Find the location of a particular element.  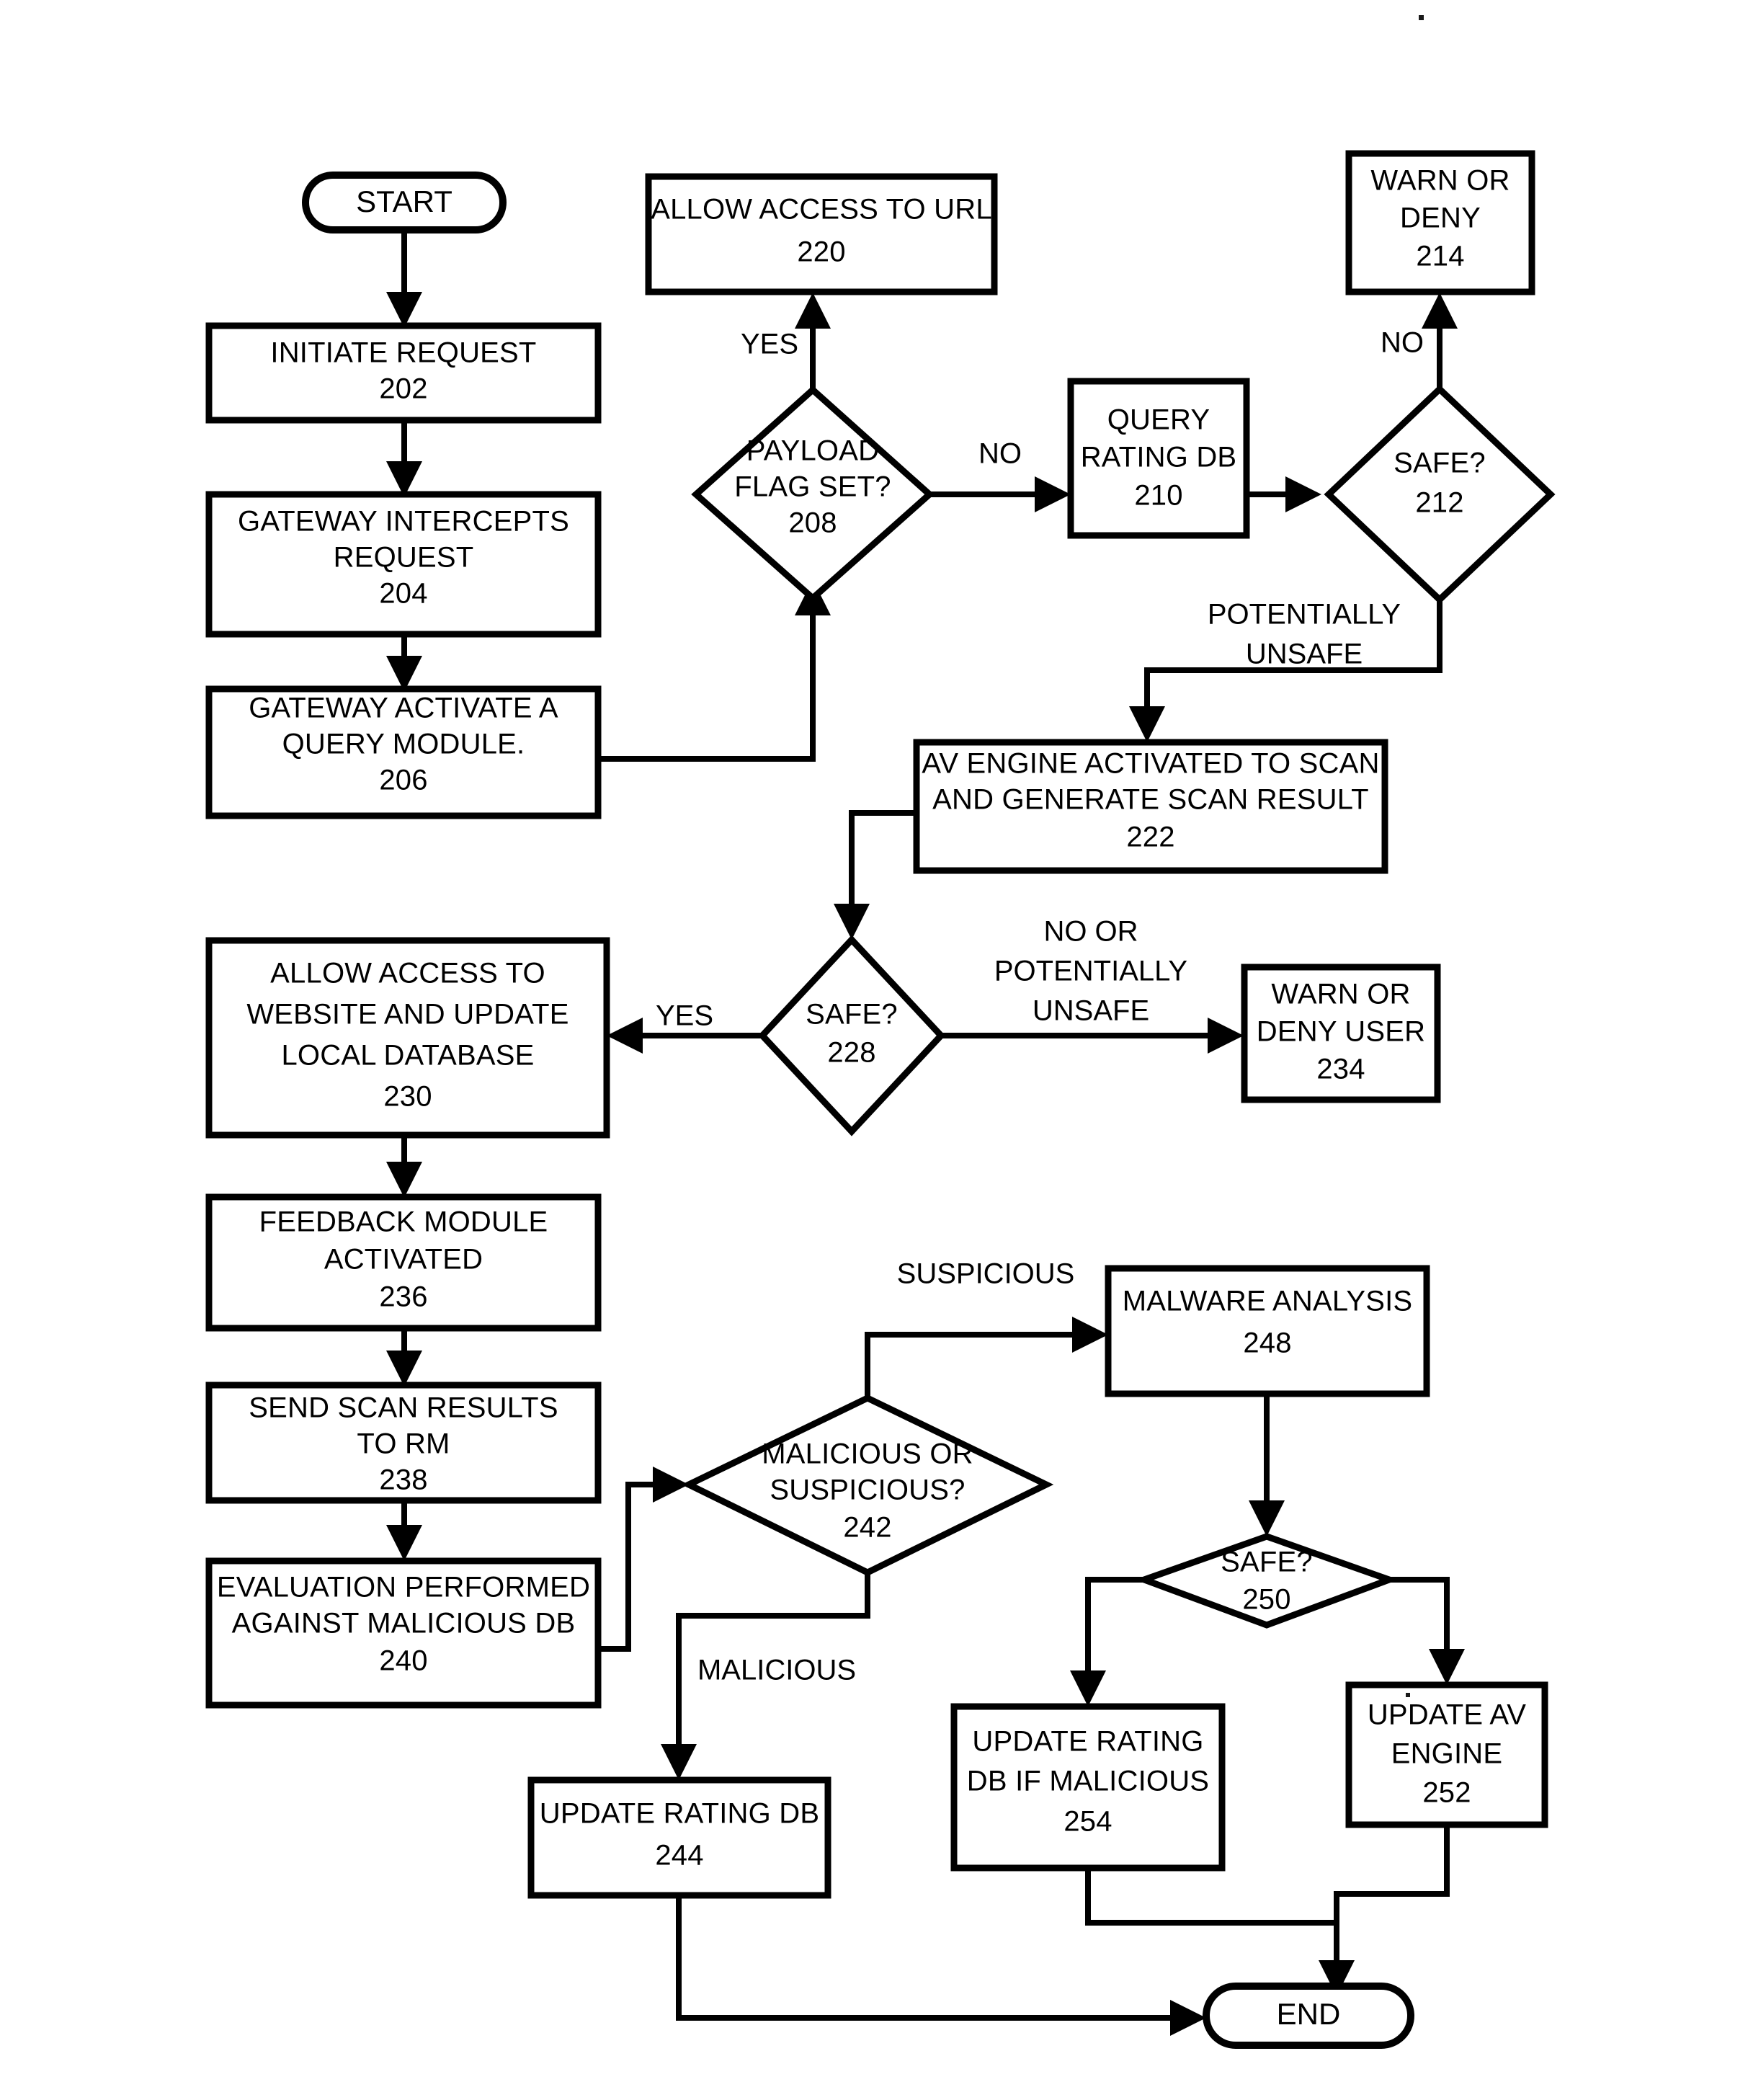

edge-label-242-suspicious: SUSPICIOUS is located at coordinates (986, 1274).